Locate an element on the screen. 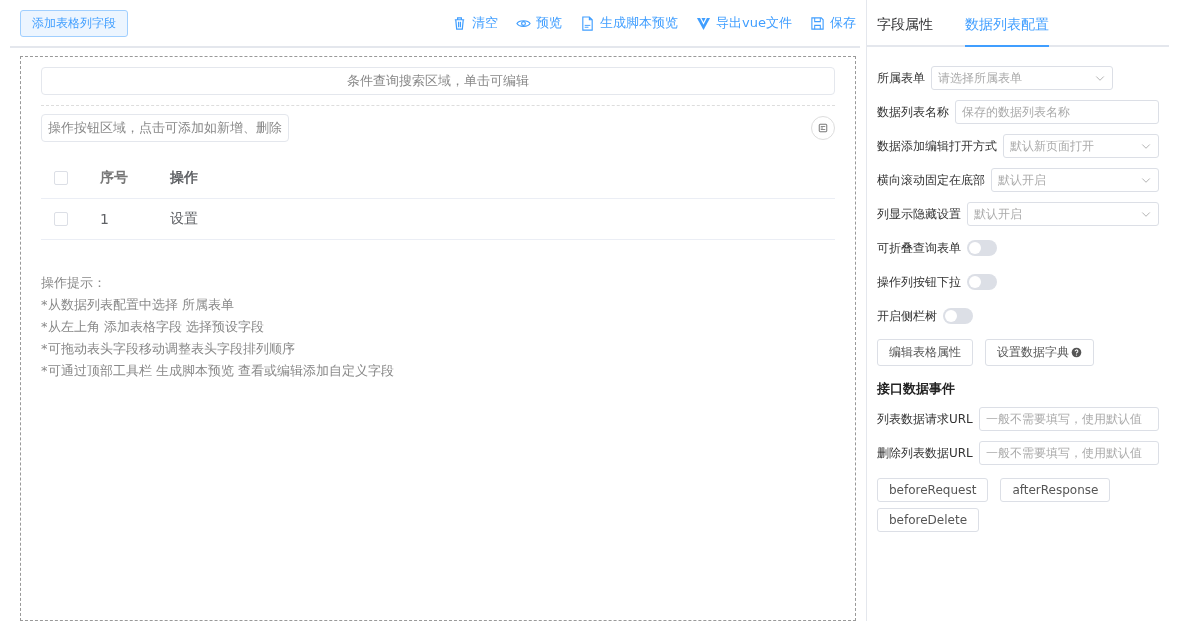  event-button: beforeRequest is located at coordinates (933, 490).